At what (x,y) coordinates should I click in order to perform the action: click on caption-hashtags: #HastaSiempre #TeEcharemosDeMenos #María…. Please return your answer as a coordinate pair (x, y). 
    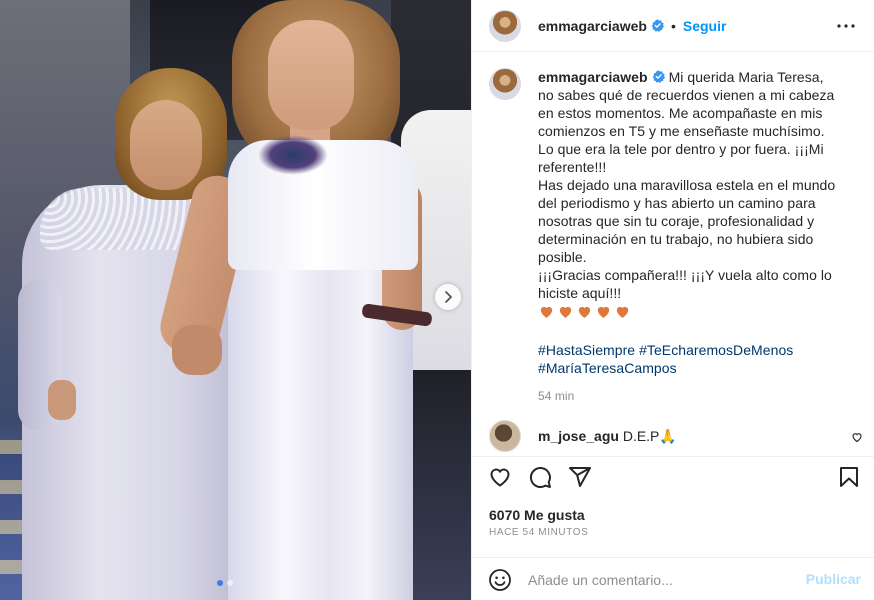
    Looking at the image, I should click on (697, 359).